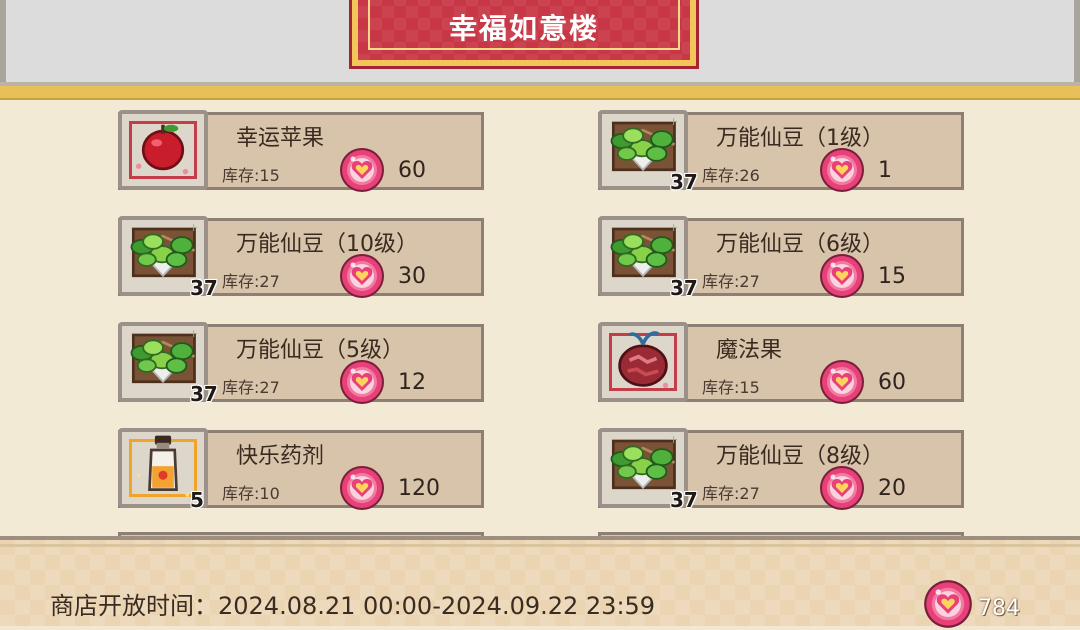 The image size is (1080, 630). I want to click on item-price: 20, so click(892, 488).